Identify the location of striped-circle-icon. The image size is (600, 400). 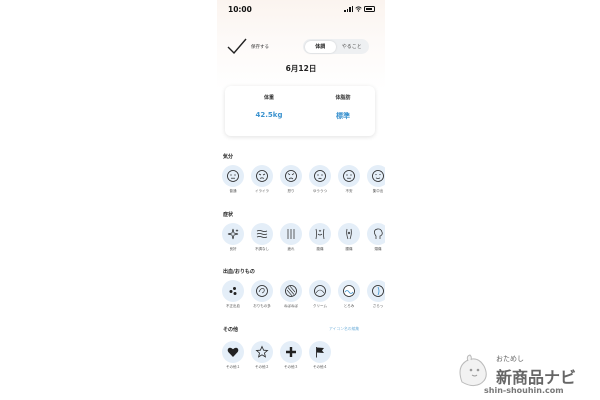
(291, 291).